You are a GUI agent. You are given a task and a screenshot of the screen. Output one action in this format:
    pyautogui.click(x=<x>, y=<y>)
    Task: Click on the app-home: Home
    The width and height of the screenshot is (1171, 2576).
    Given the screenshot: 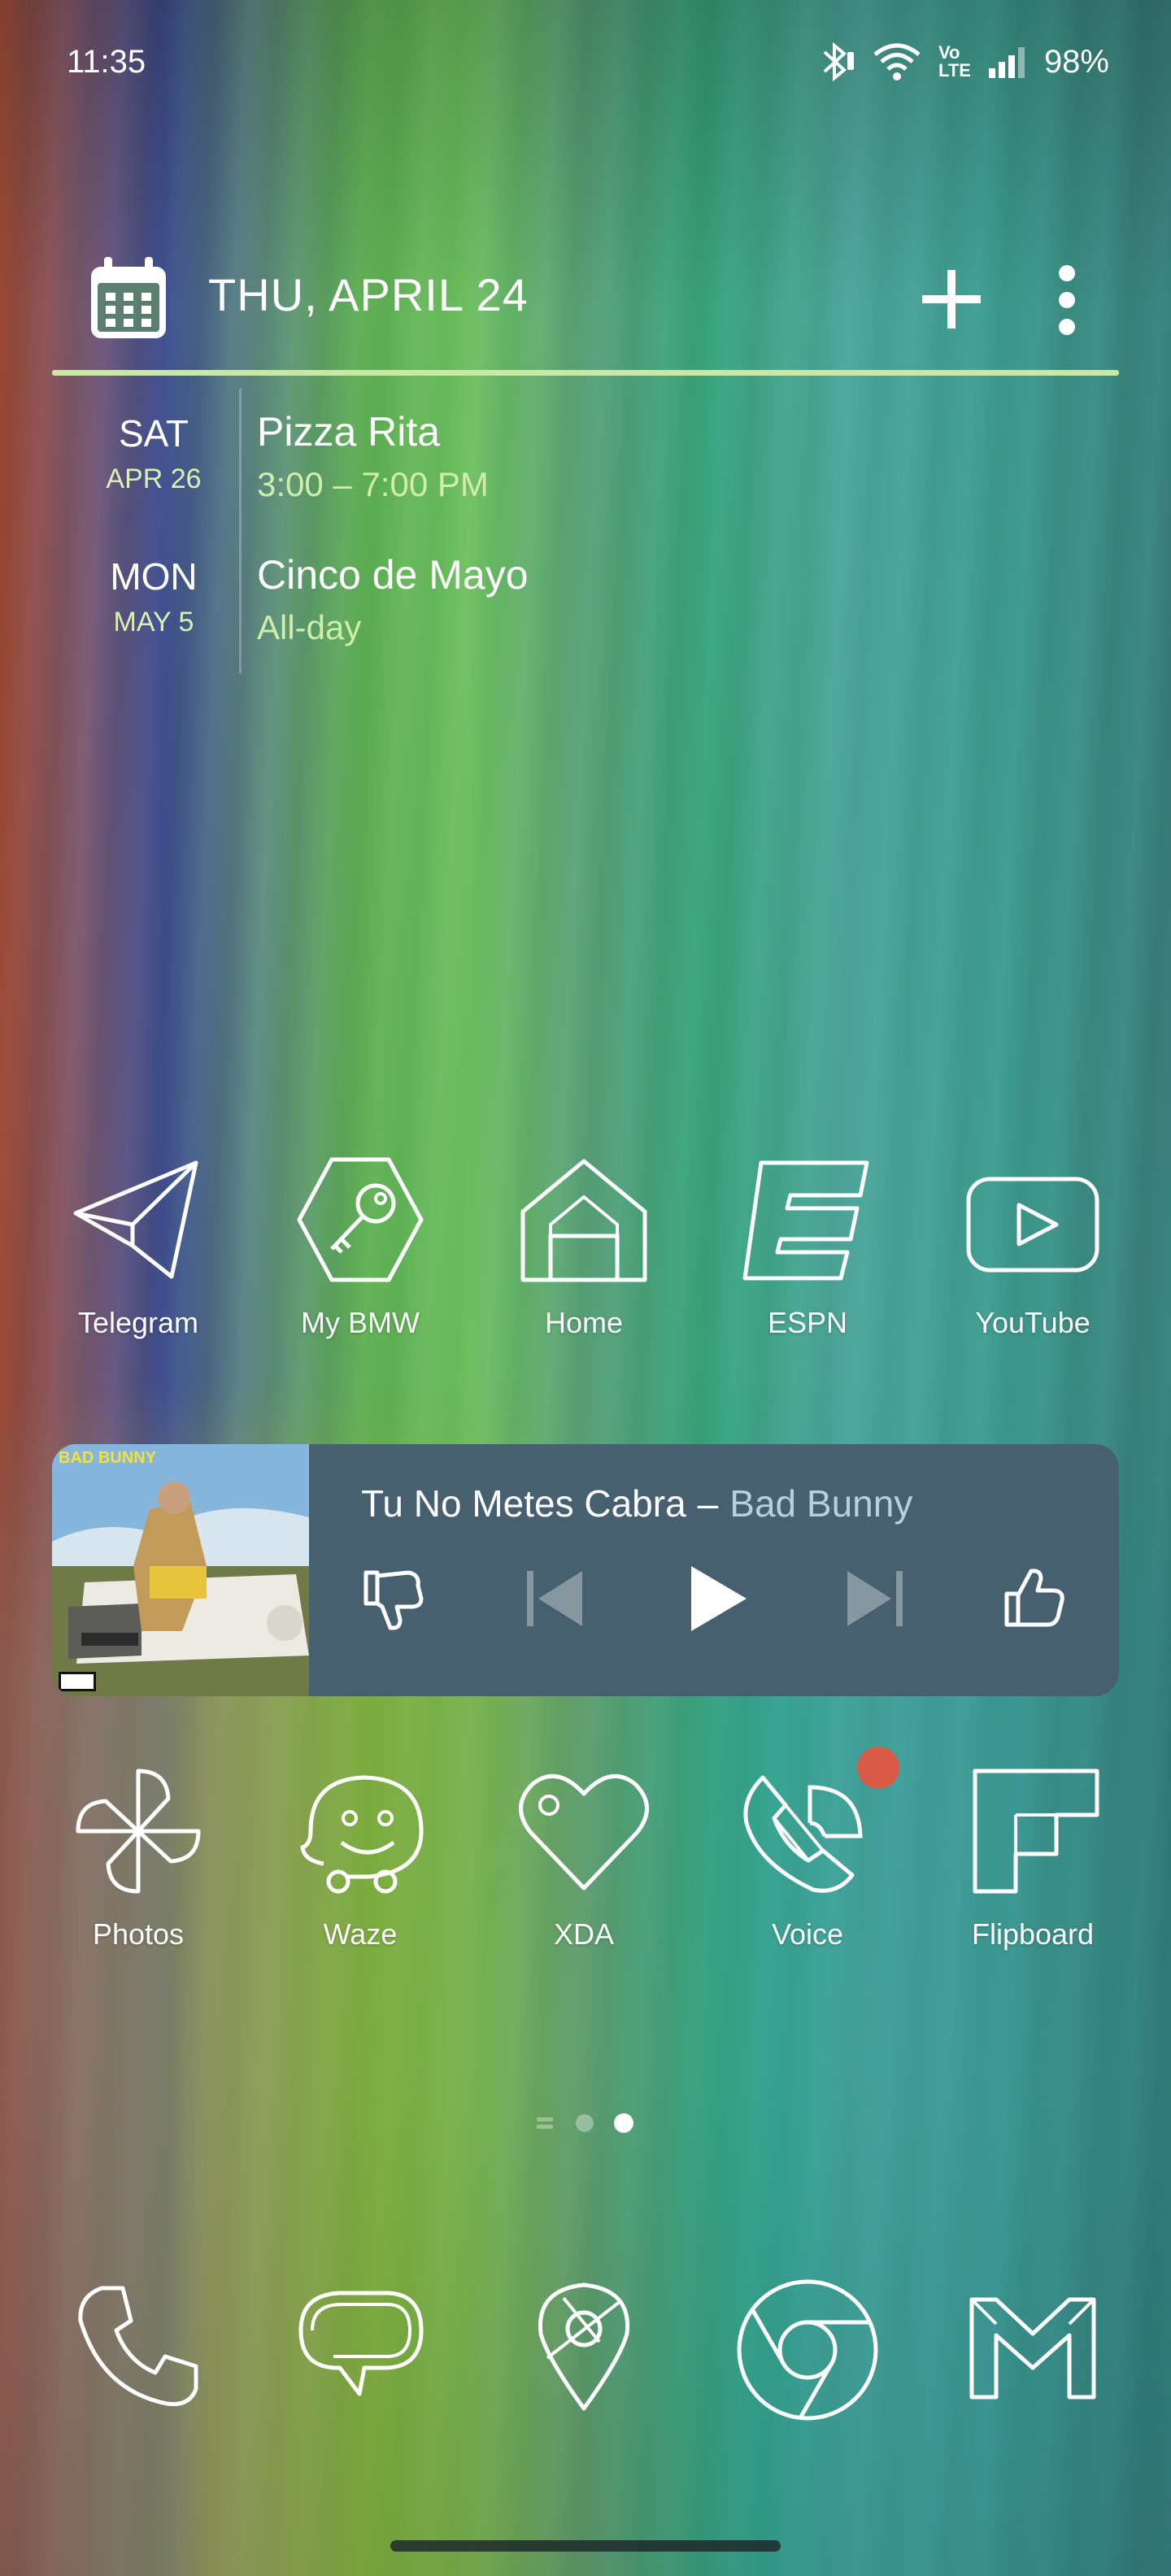 What is the action you would take?
    pyautogui.click(x=584, y=1247)
    